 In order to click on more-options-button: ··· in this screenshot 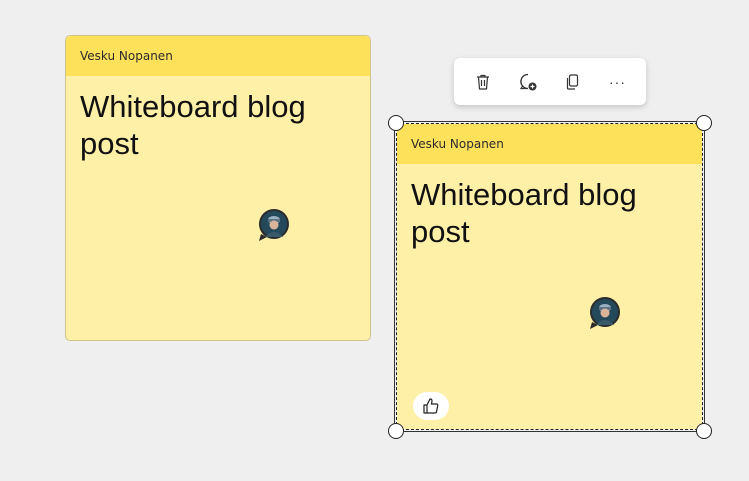, I will do `click(618, 82)`.